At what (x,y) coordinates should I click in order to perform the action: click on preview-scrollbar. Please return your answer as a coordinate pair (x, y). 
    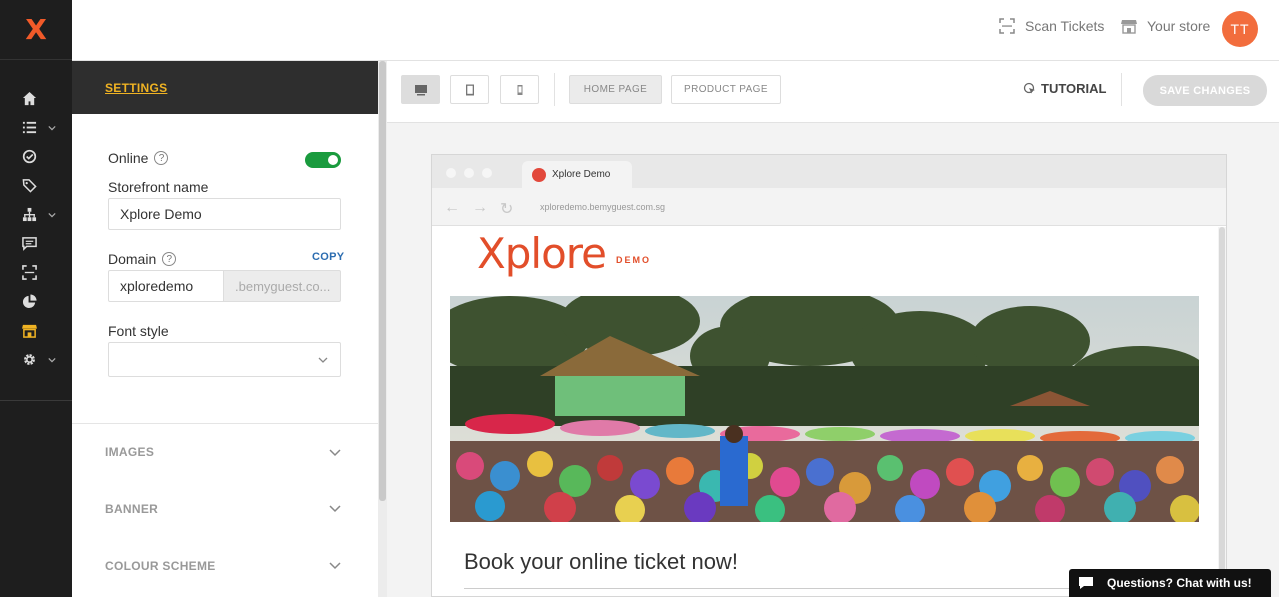
    Looking at the image, I should click on (1222, 412).